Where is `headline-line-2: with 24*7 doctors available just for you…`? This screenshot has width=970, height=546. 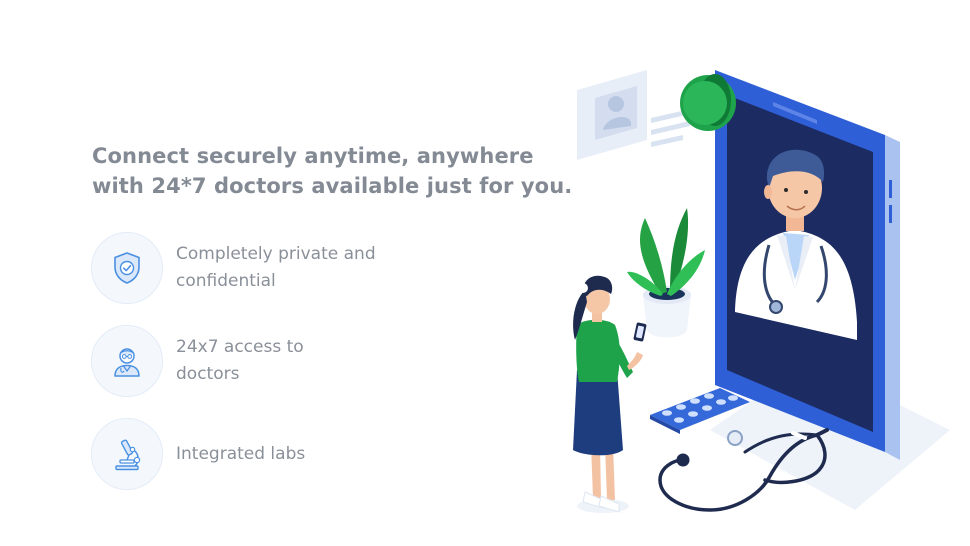
headline-line-2: with 24*7 doctors available just for you… is located at coordinates (332, 186).